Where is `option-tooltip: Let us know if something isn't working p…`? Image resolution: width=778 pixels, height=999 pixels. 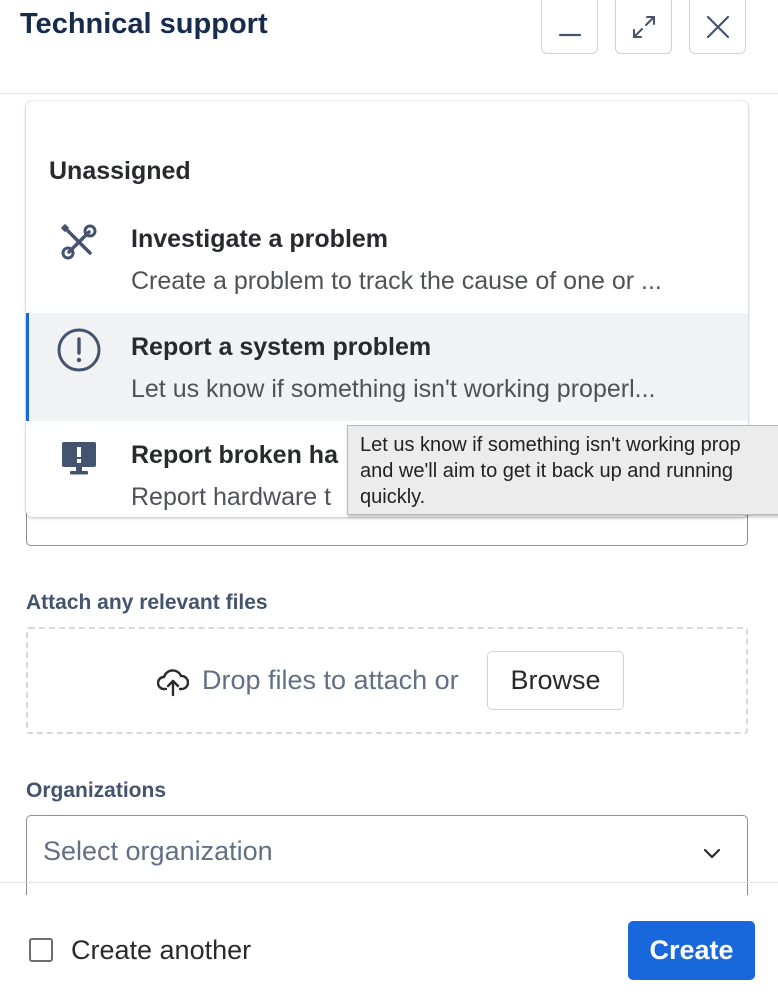 option-tooltip: Let us know if something isn't working p… is located at coordinates (562, 470).